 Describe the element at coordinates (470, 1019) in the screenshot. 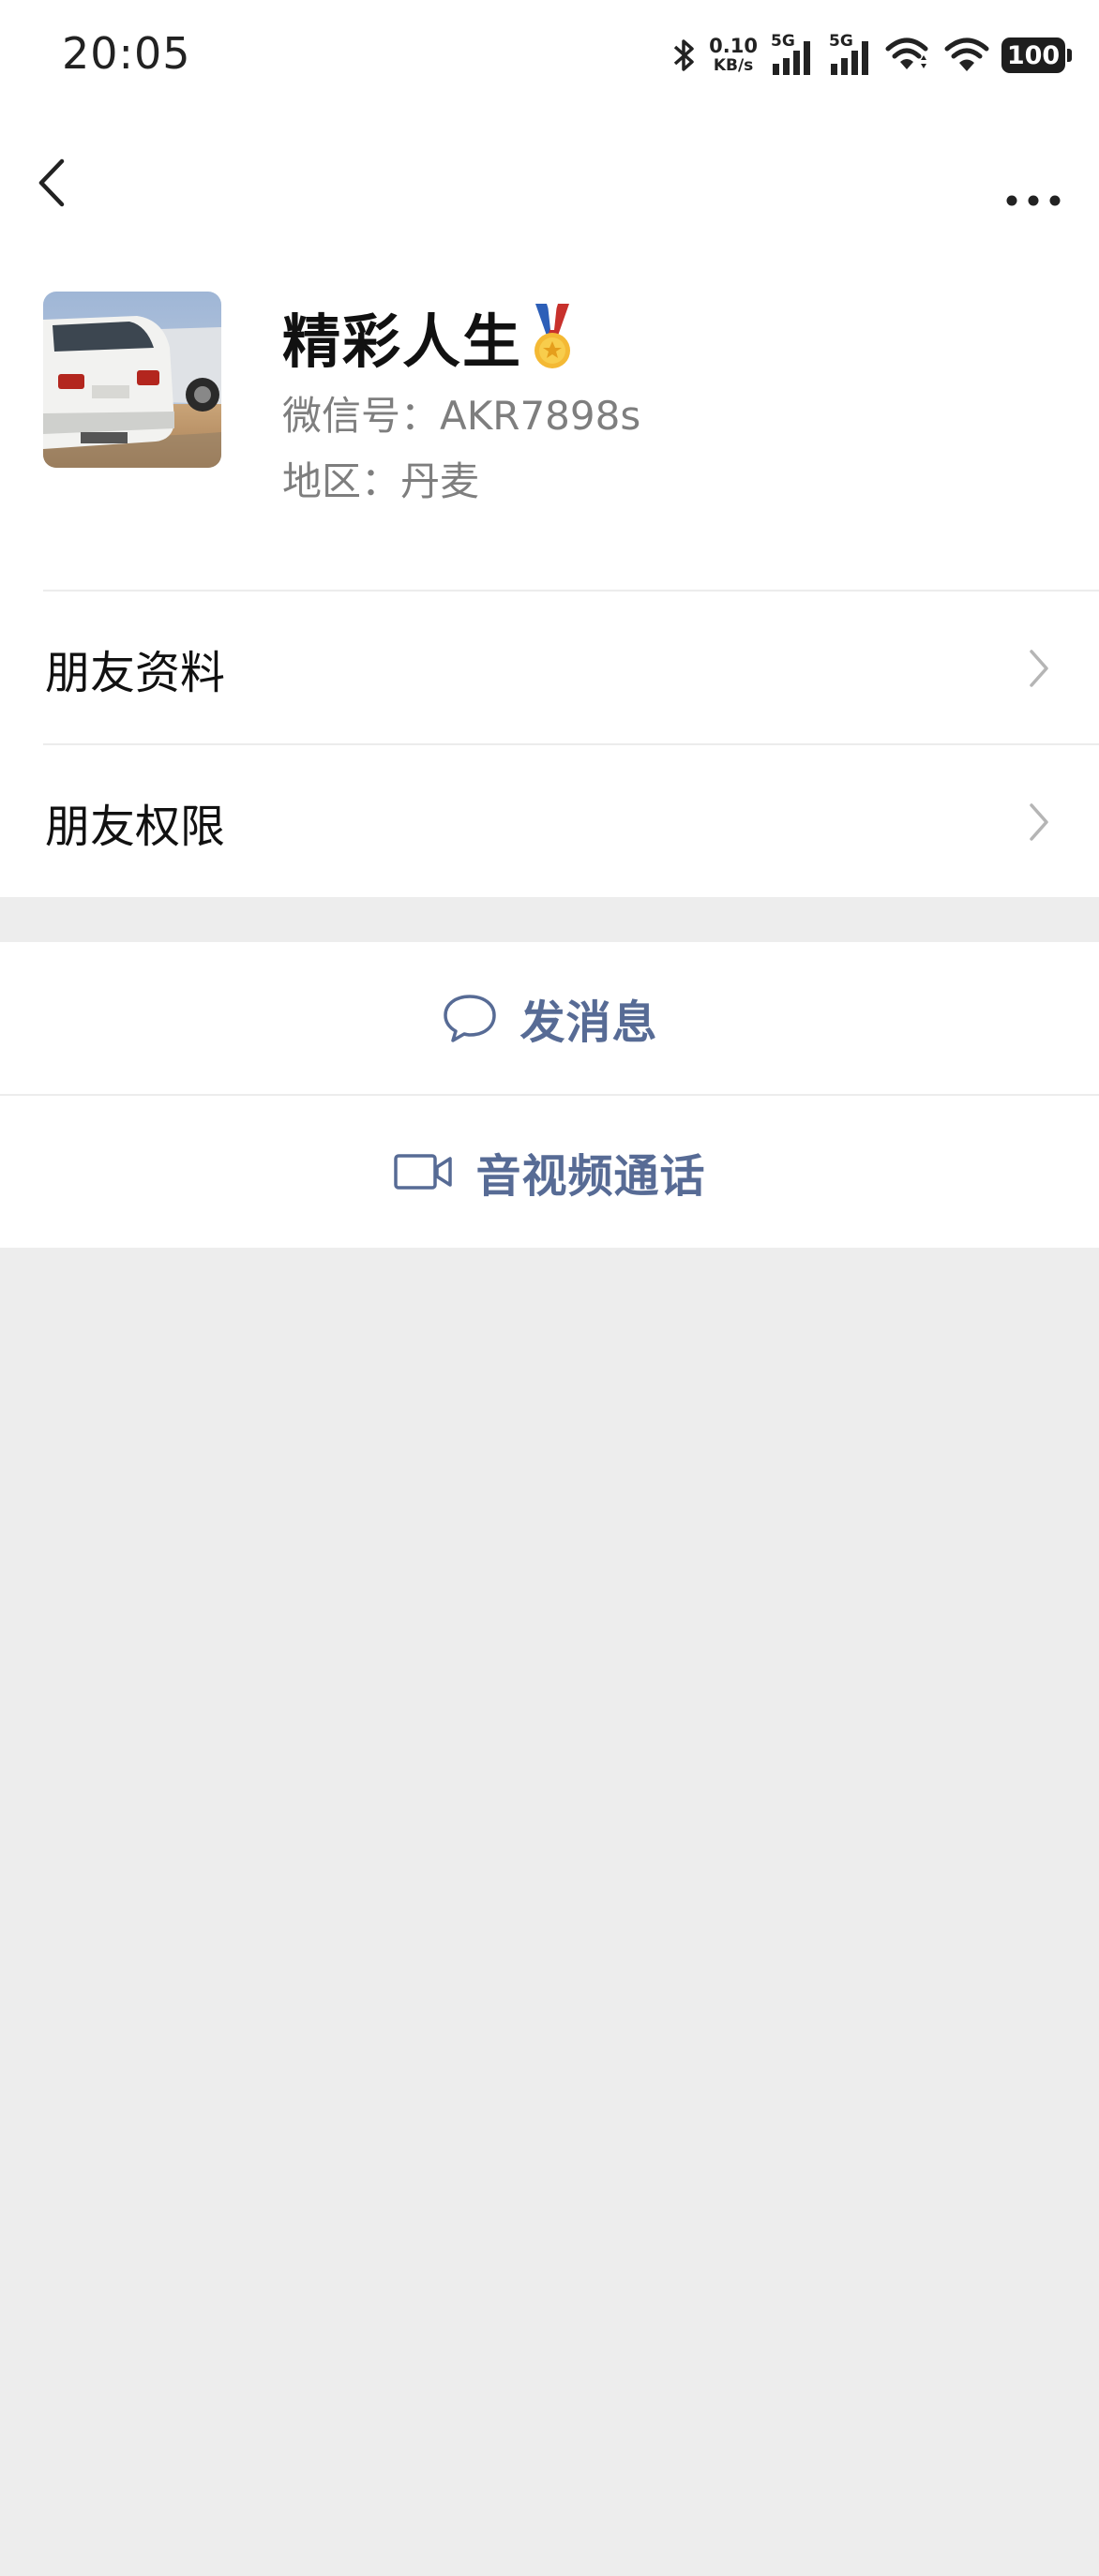

I see `chat-bubble-icon` at that location.